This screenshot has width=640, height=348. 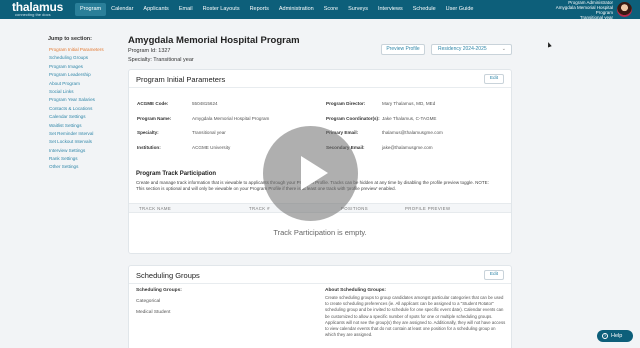 I want to click on sidebar-item-waitlist-settings: Waitlist Settings, so click(x=83, y=126).